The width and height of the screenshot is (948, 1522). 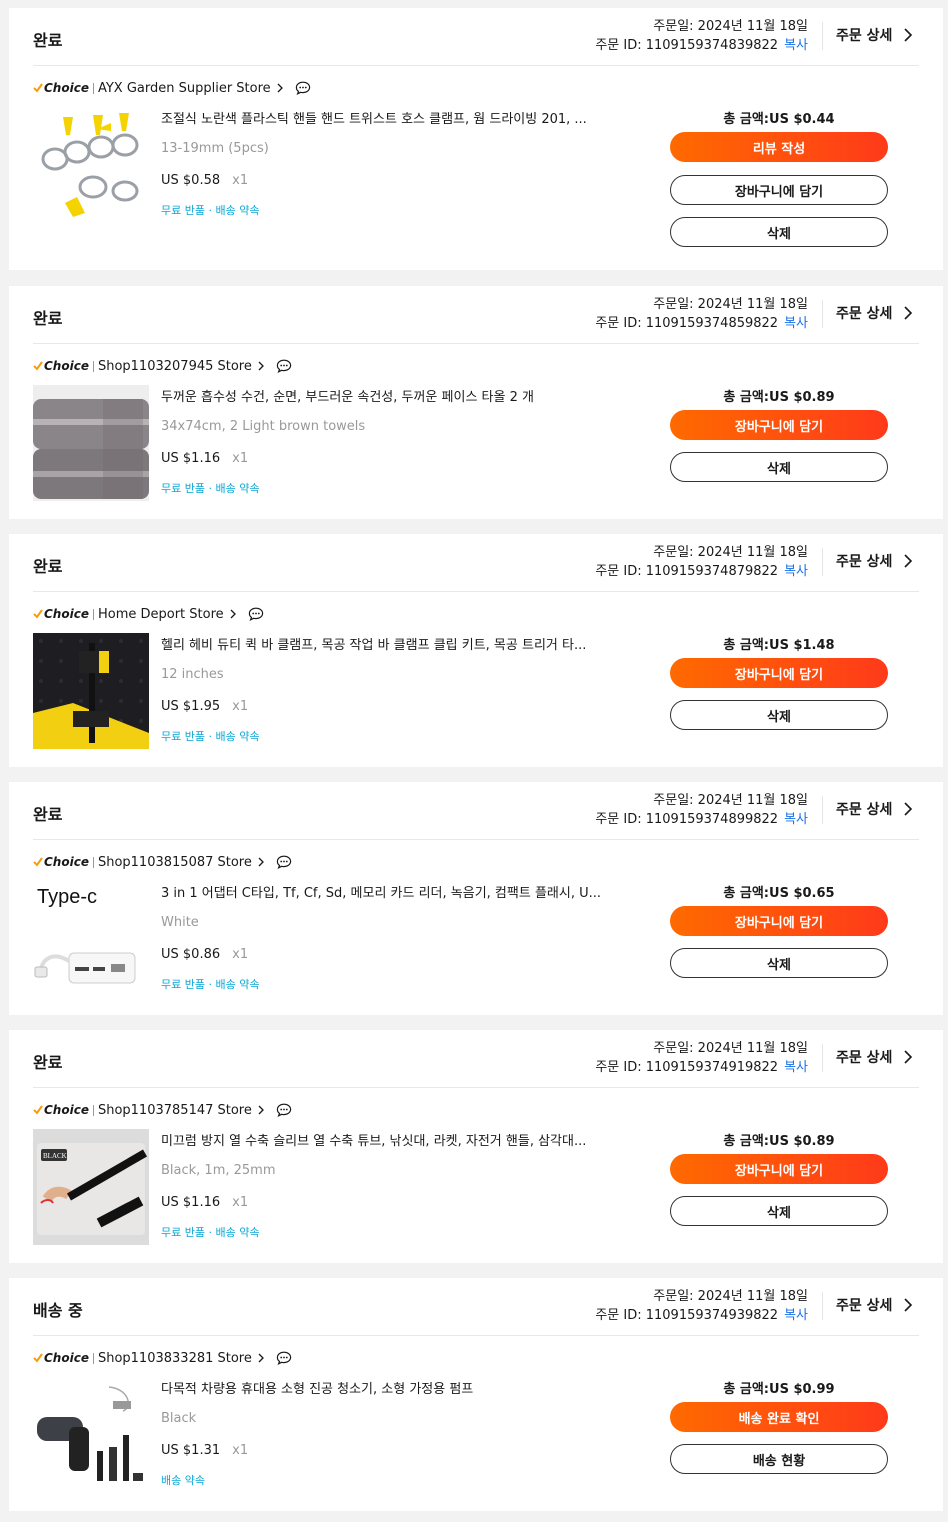 What do you see at coordinates (175, 366) in the screenshot?
I see `store-name-link: Shop1103207945 Store` at bounding box center [175, 366].